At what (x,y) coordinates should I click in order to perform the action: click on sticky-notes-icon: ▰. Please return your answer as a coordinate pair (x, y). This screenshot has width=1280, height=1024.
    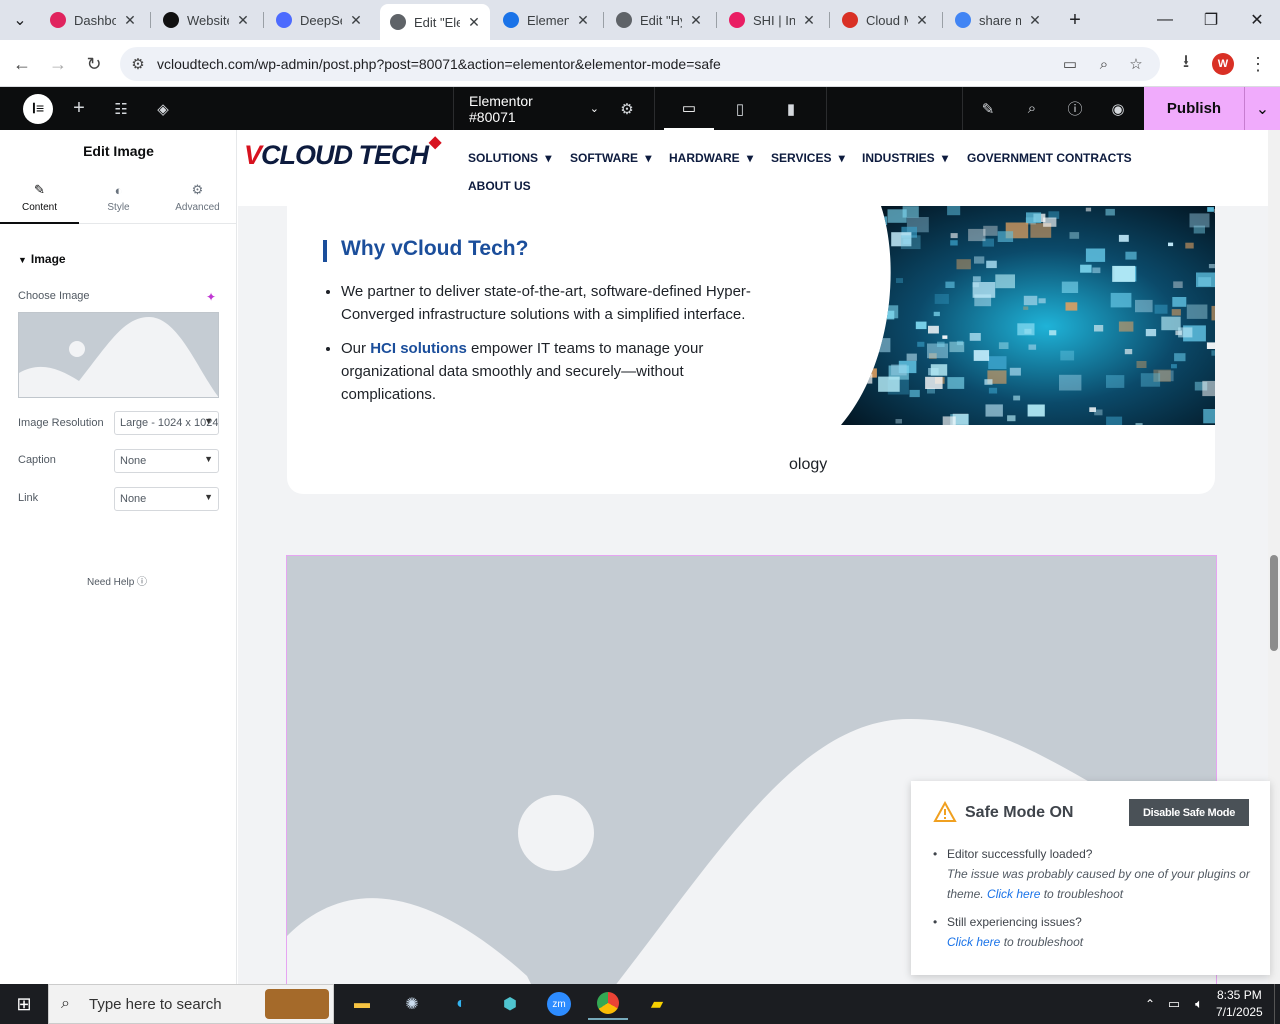
    Looking at the image, I should click on (657, 1004).